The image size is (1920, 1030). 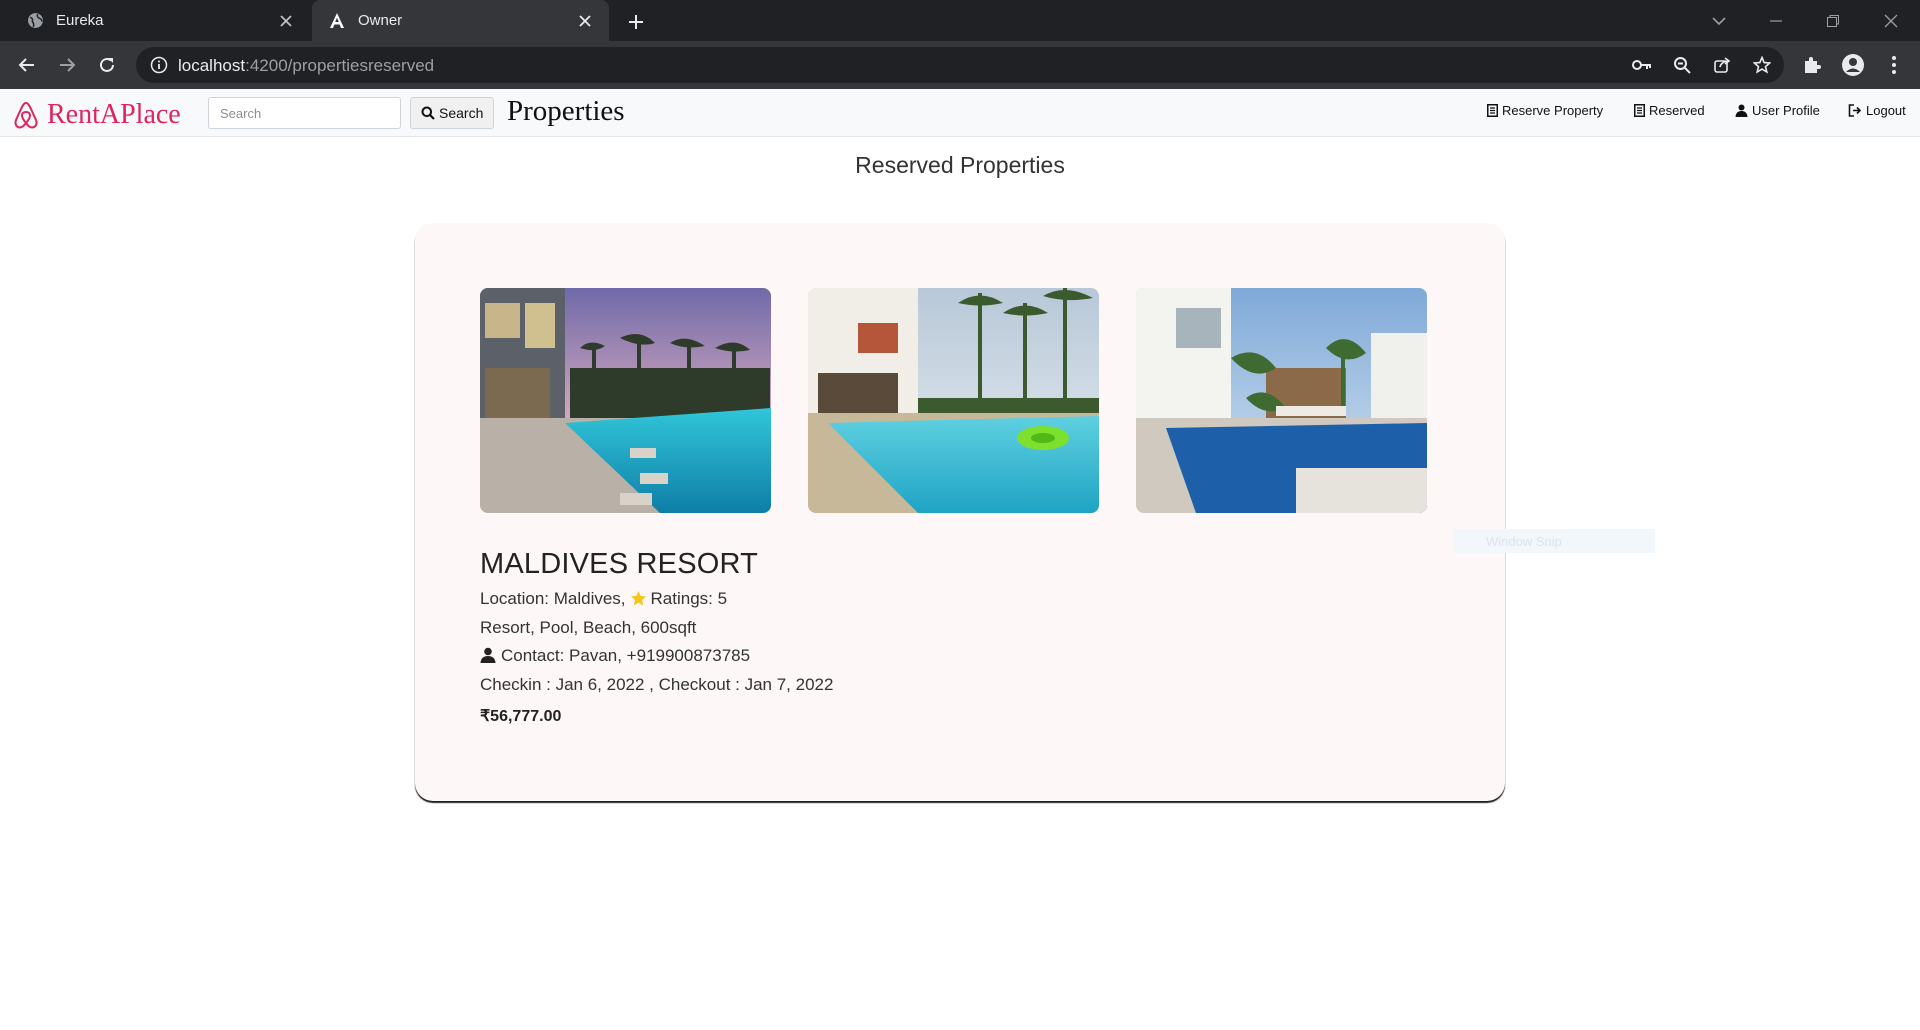 I want to click on star-icon, so click(x=638, y=597).